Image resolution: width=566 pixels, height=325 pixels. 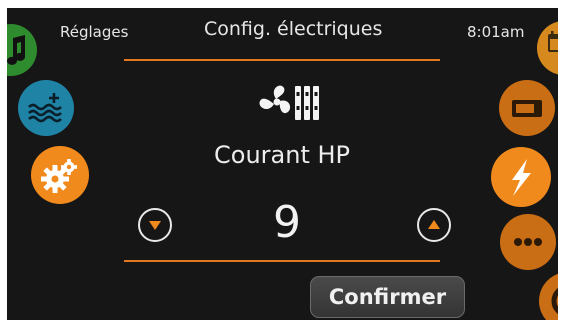 I want to click on music-button, so click(x=22, y=50).